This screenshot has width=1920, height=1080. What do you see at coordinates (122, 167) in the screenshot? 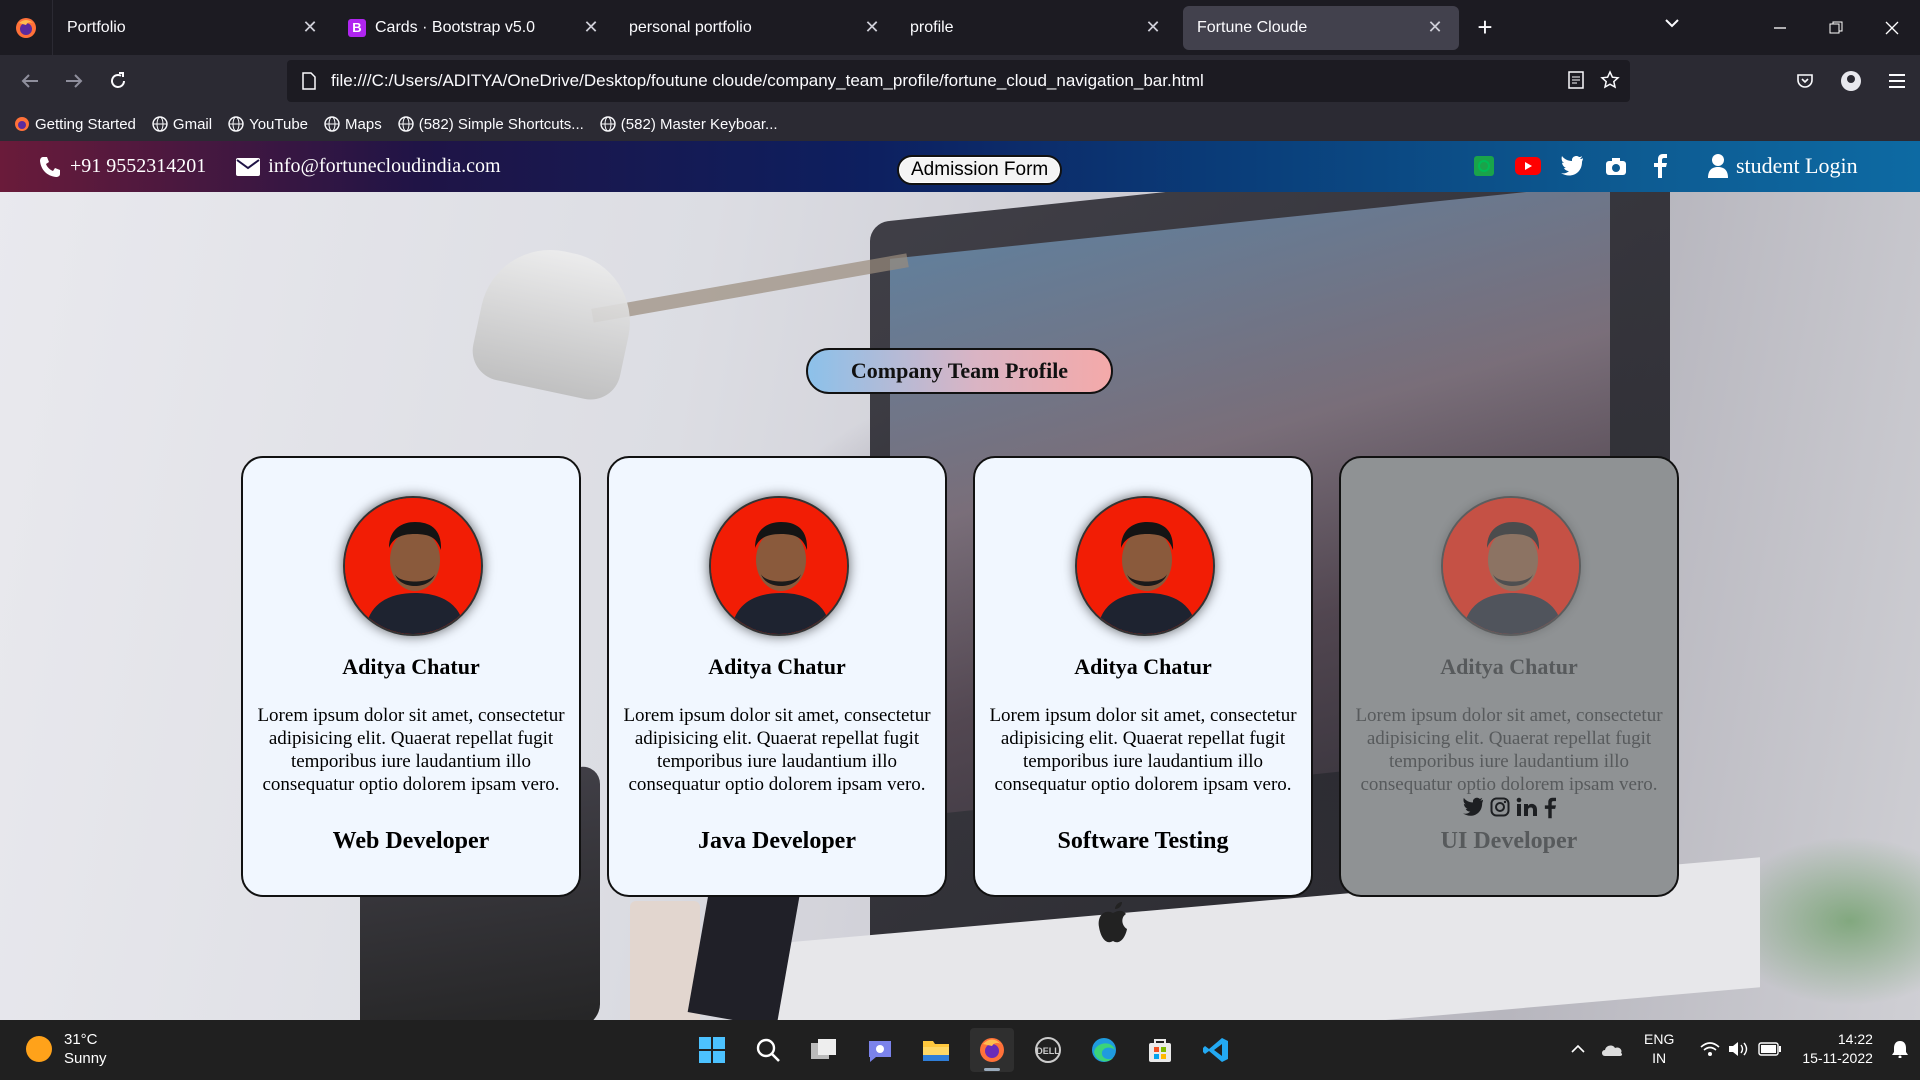
I see `phone-contact: +91 9552314201` at bounding box center [122, 167].